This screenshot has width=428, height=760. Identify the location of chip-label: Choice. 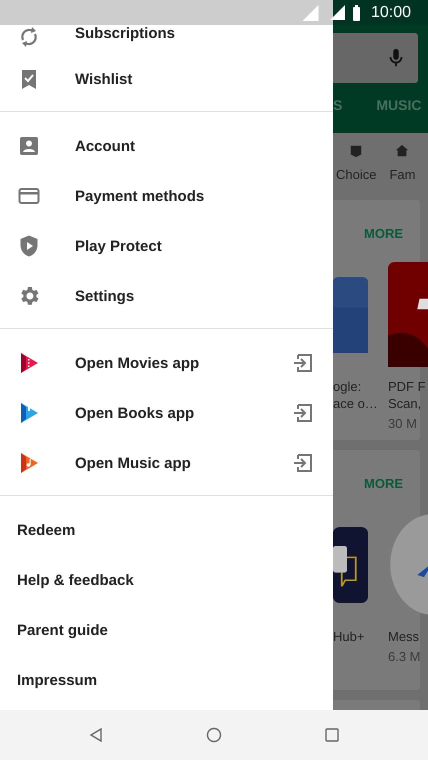
(356, 174).